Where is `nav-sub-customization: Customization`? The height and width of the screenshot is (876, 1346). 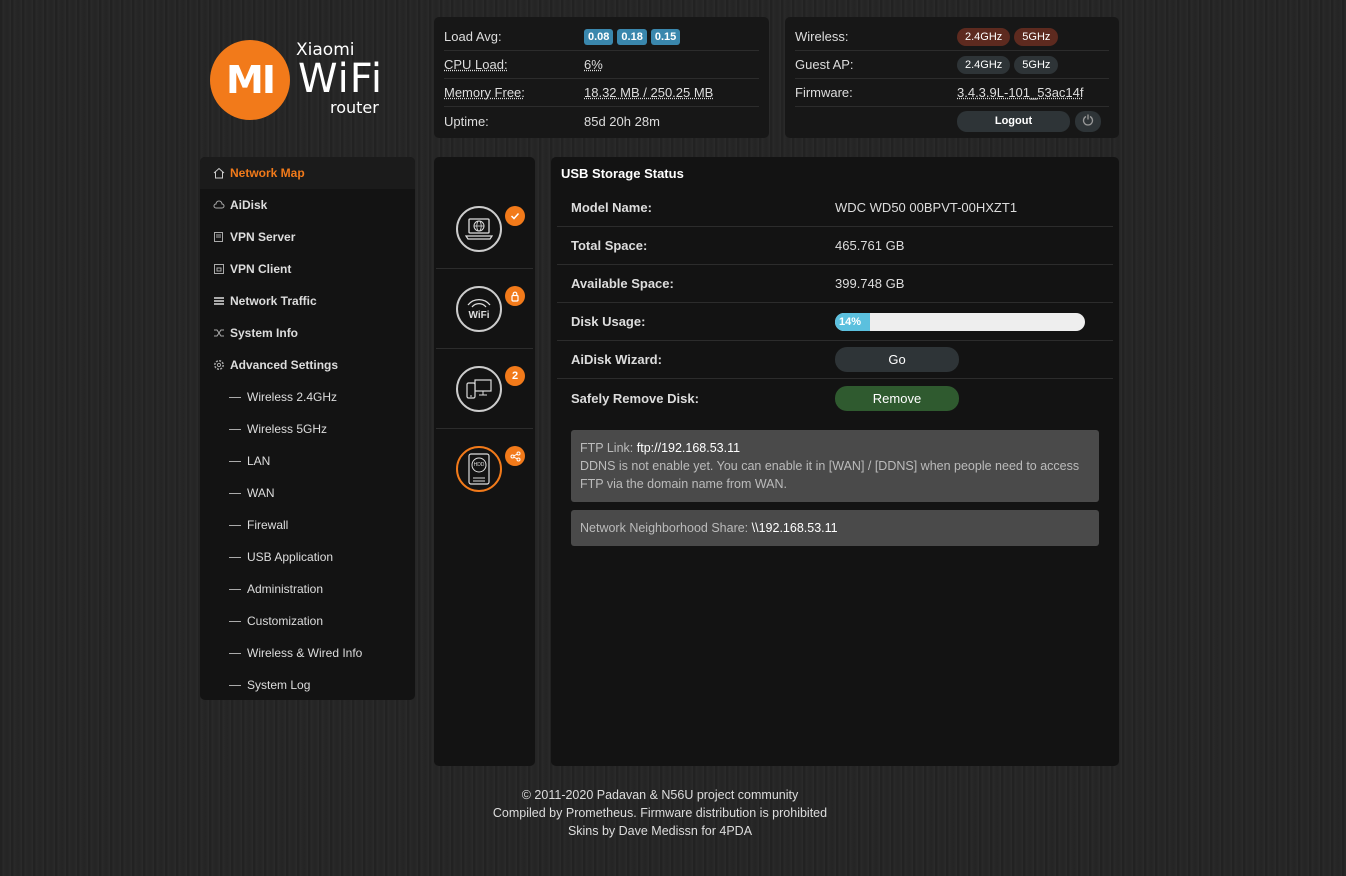
nav-sub-customization: Customization is located at coordinates (307, 621).